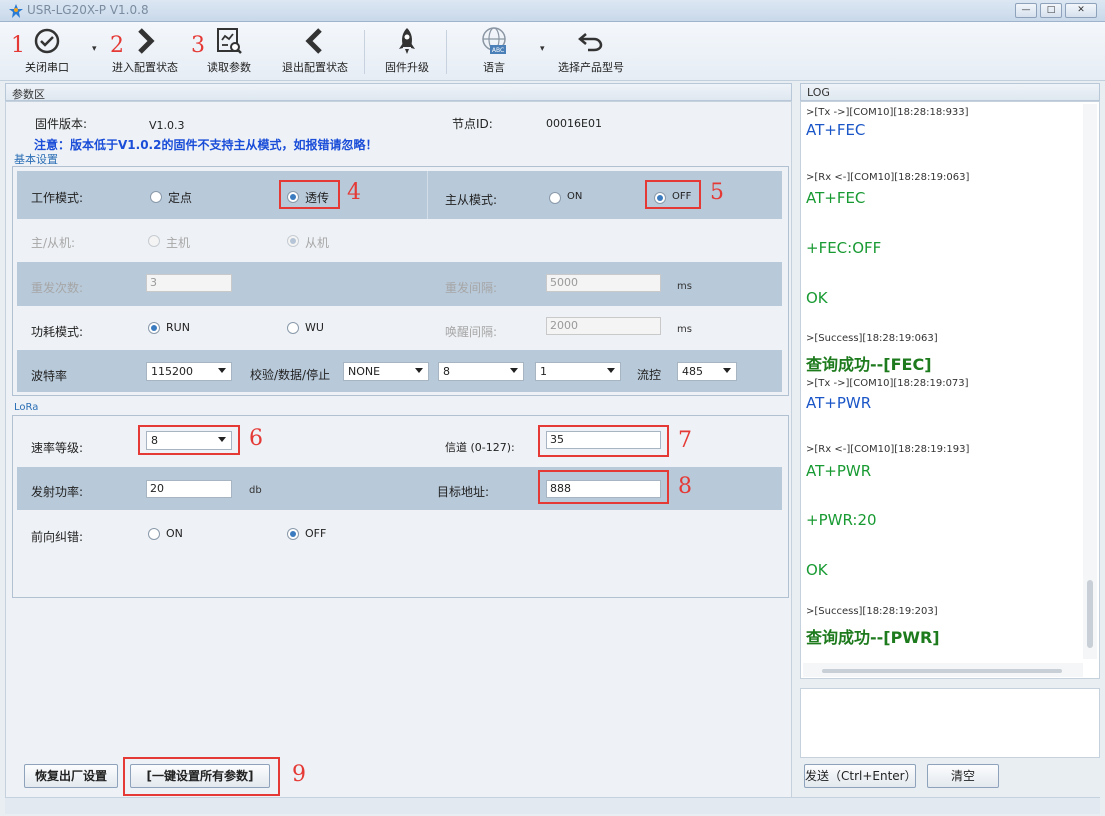 The width and height of the screenshot is (1105, 816). What do you see at coordinates (717, 192) in the screenshot?
I see `annotation-5: 5` at bounding box center [717, 192].